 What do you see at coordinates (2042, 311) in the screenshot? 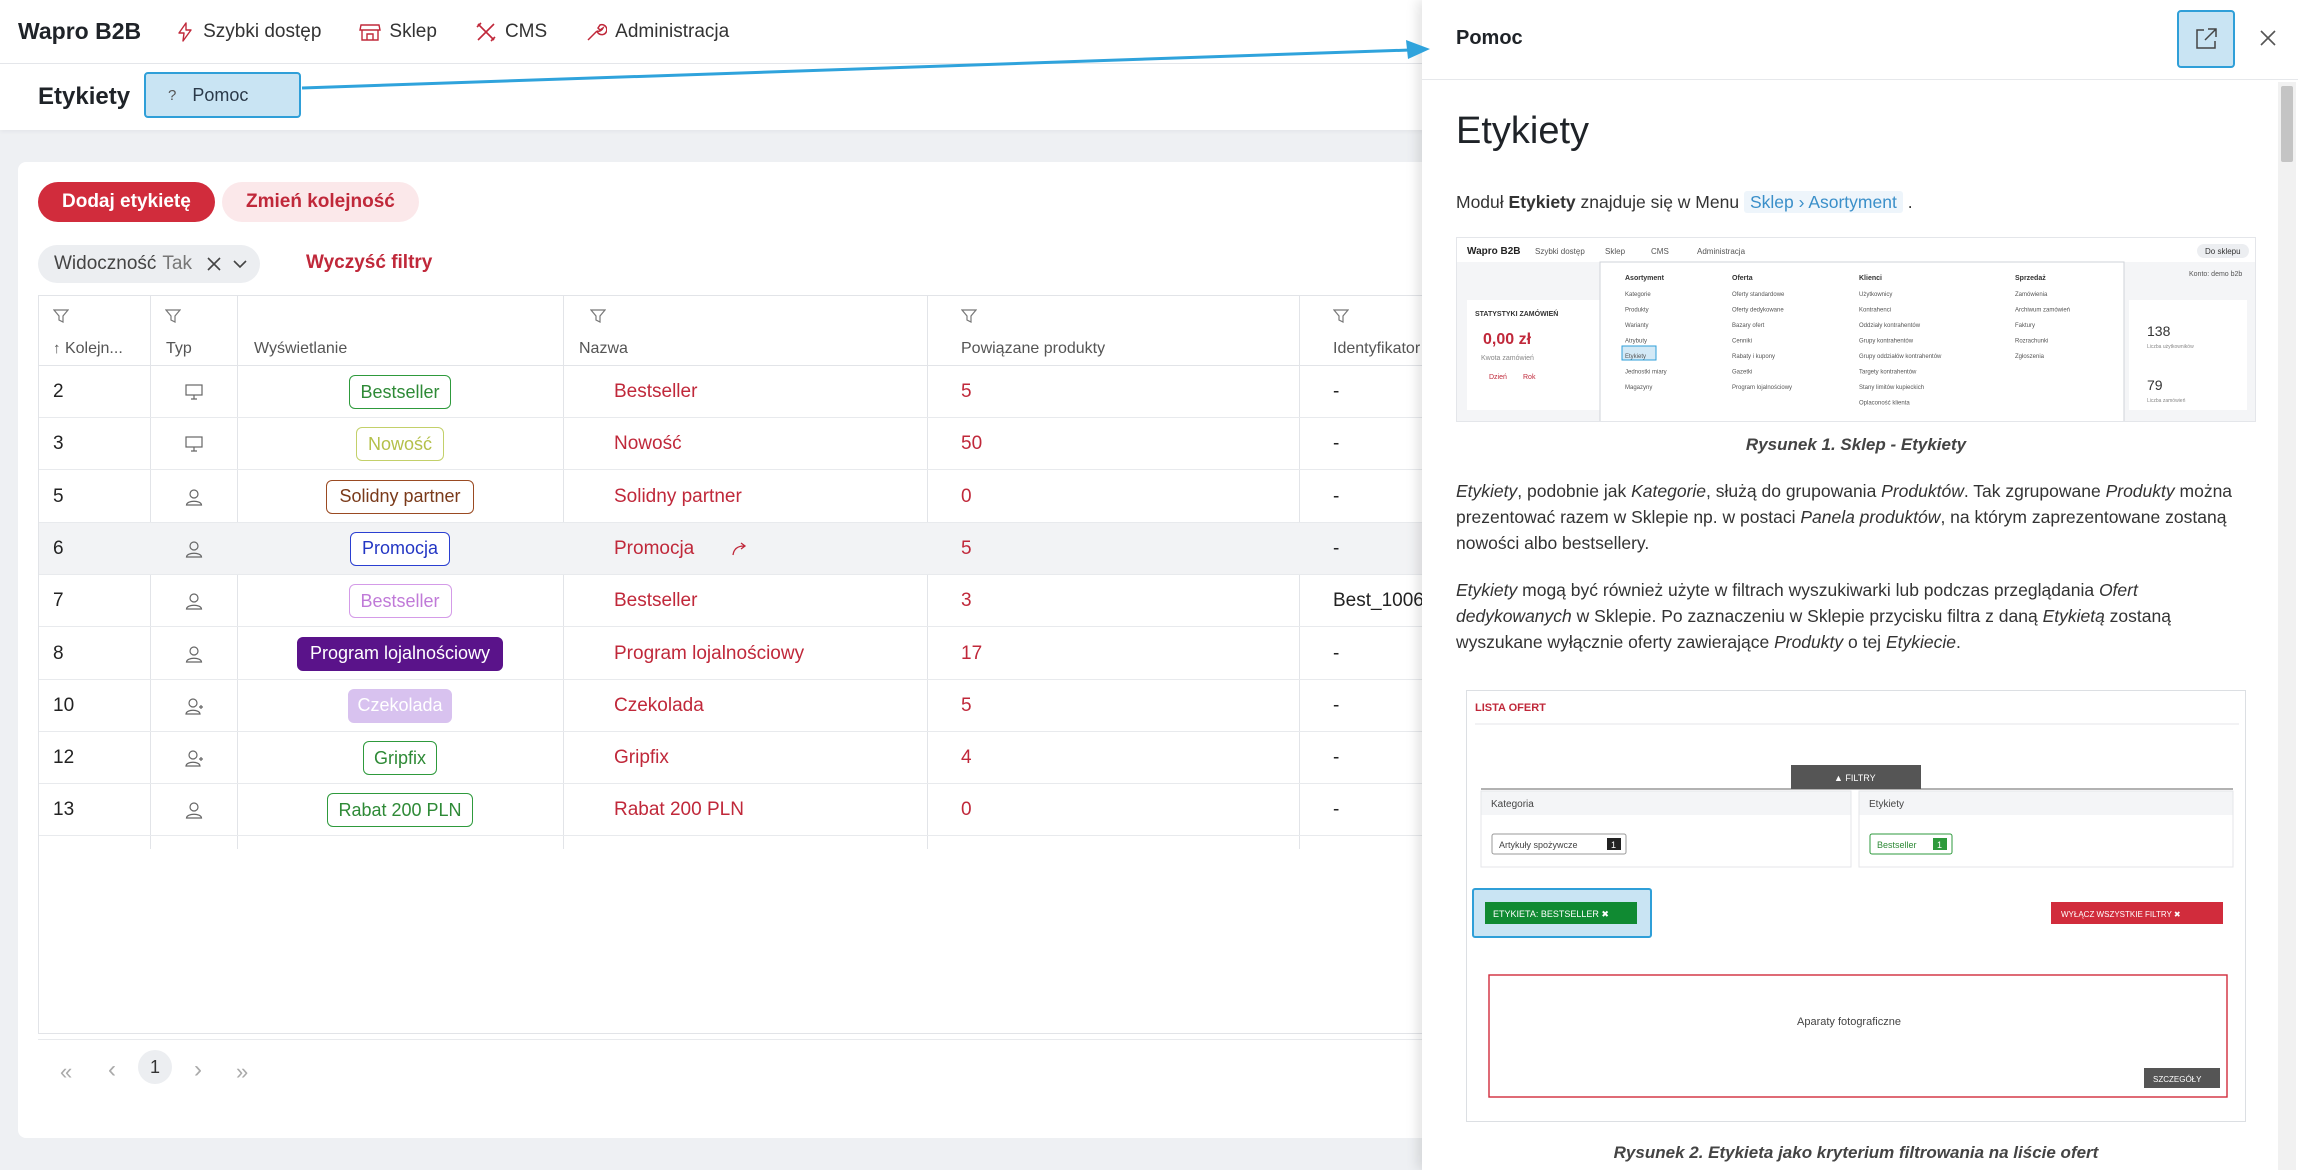
I see `figure-menu-item: Archiwum zamówień` at bounding box center [2042, 311].